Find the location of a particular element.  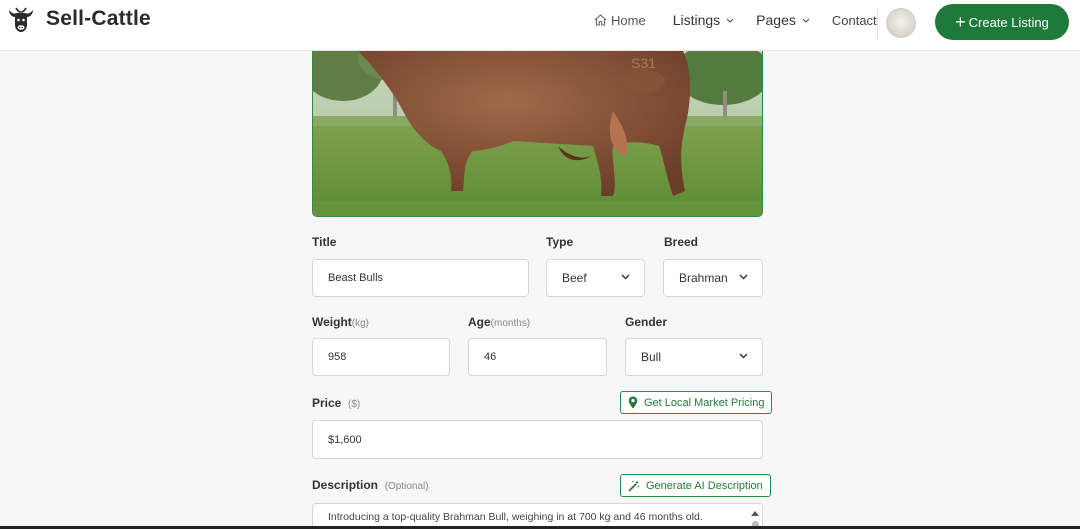

listing-photo: S31 is located at coordinates (537, 134).